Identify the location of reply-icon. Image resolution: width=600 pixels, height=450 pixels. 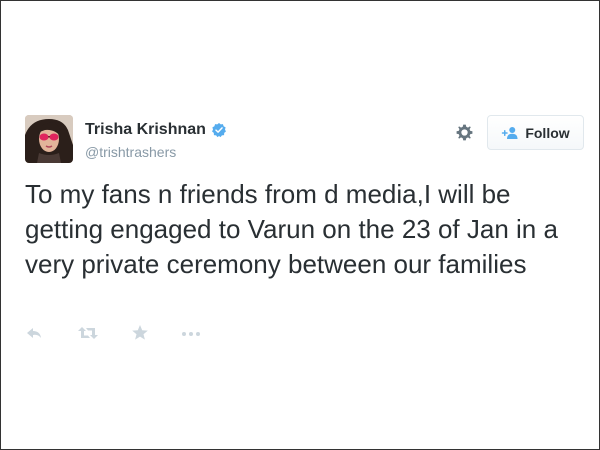
(34, 333).